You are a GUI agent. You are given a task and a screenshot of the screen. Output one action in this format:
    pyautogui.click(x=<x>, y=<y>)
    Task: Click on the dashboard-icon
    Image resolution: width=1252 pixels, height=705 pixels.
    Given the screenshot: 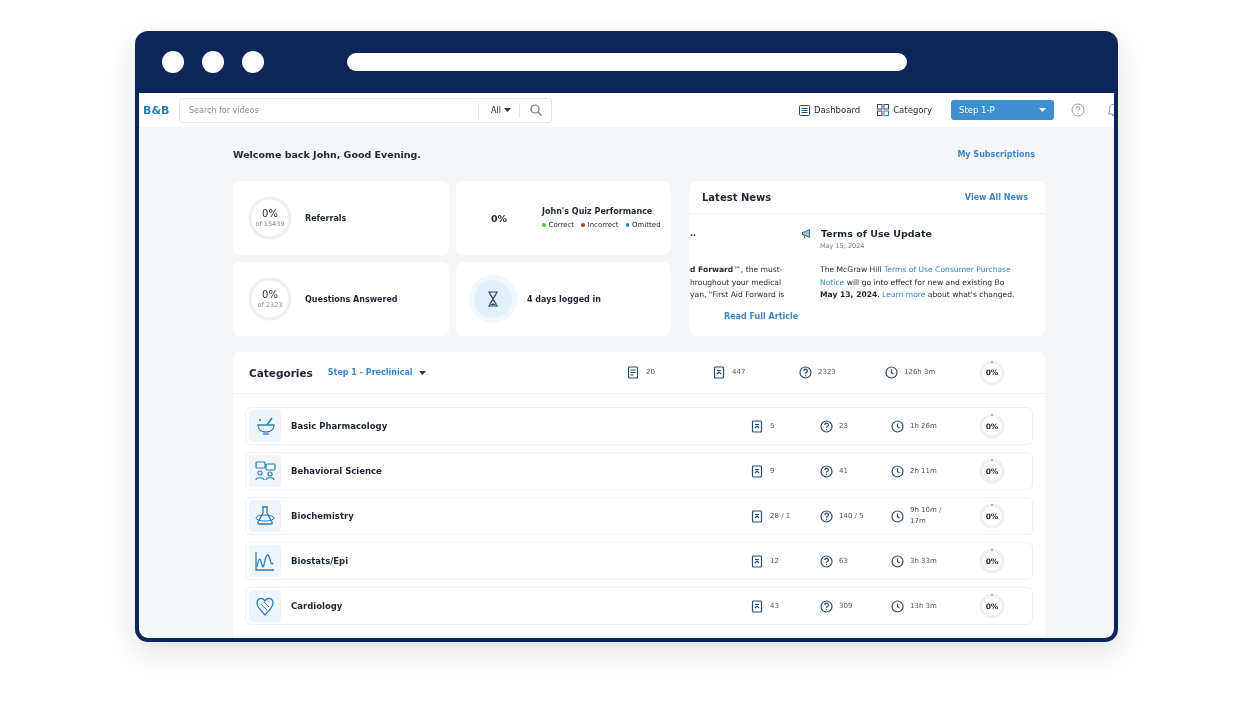 What is the action you would take?
    pyautogui.click(x=805, y=110)
    